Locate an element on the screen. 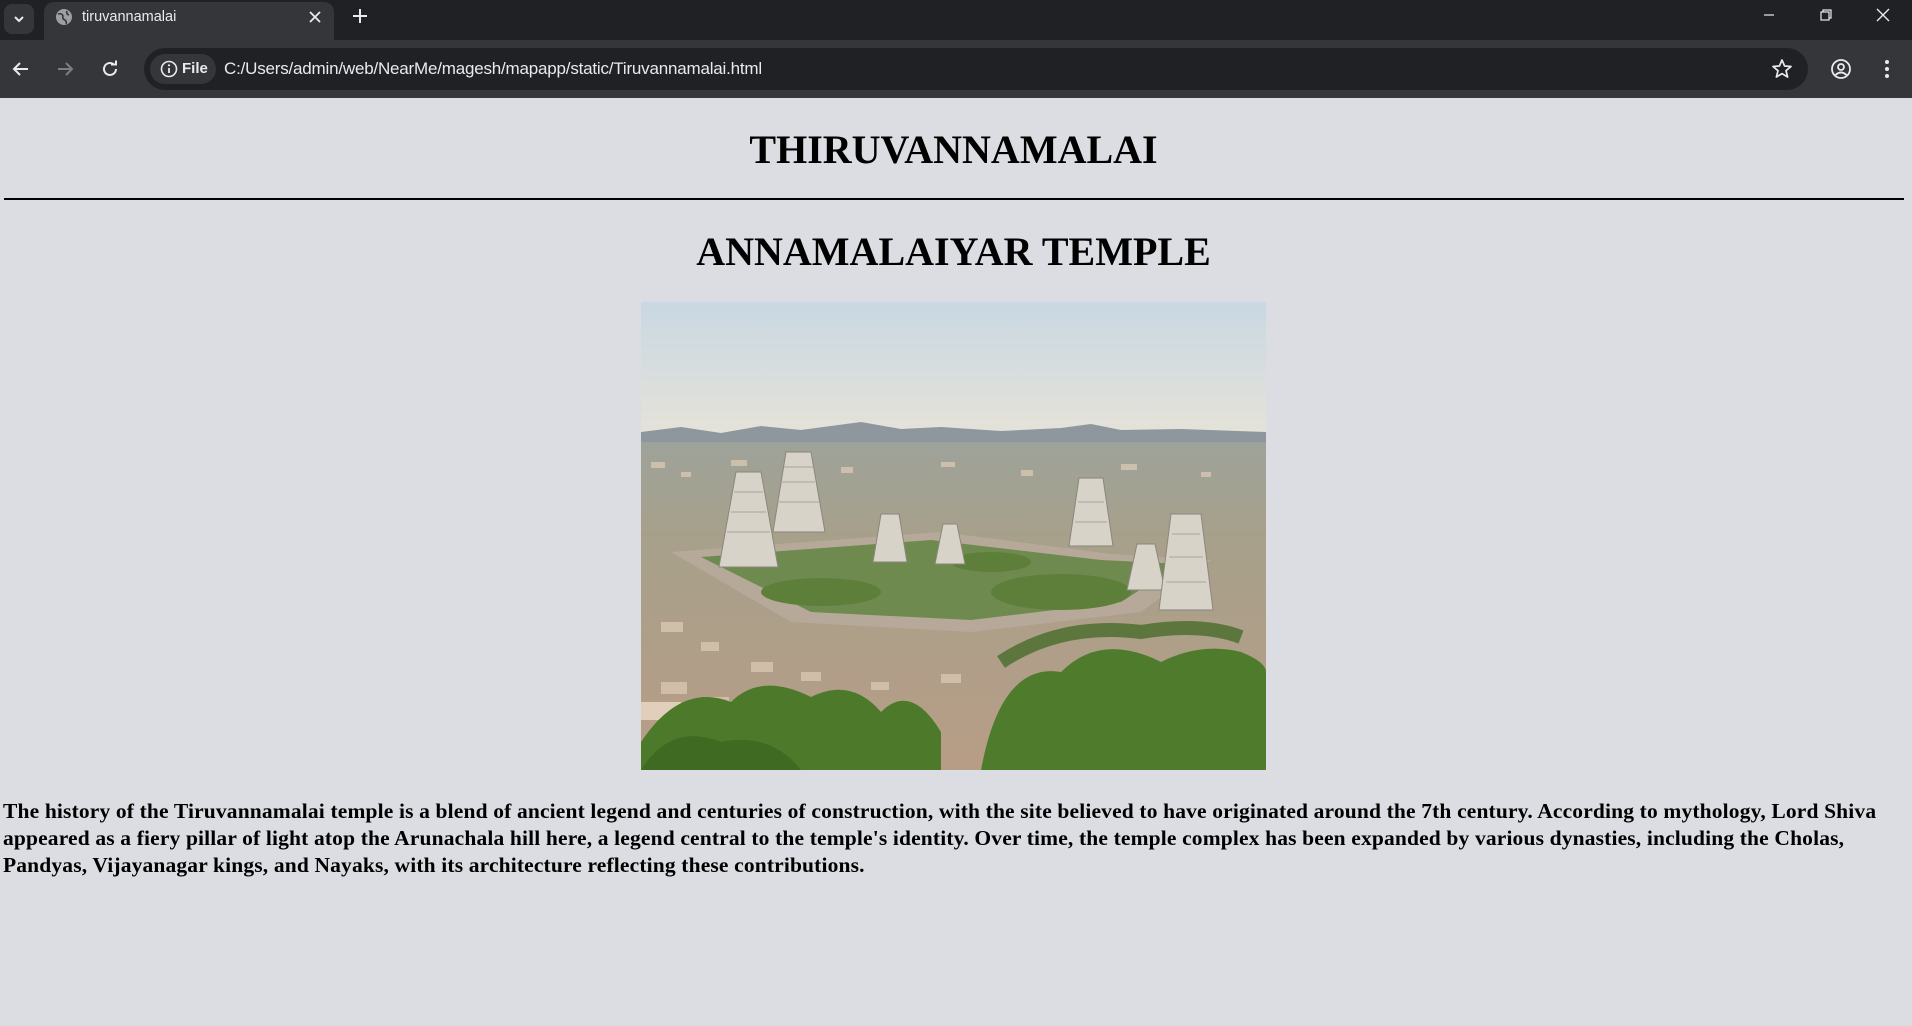 This screenshot has height=1026, width=1912. arrow-left-icon is located at coordinates (20, 69).